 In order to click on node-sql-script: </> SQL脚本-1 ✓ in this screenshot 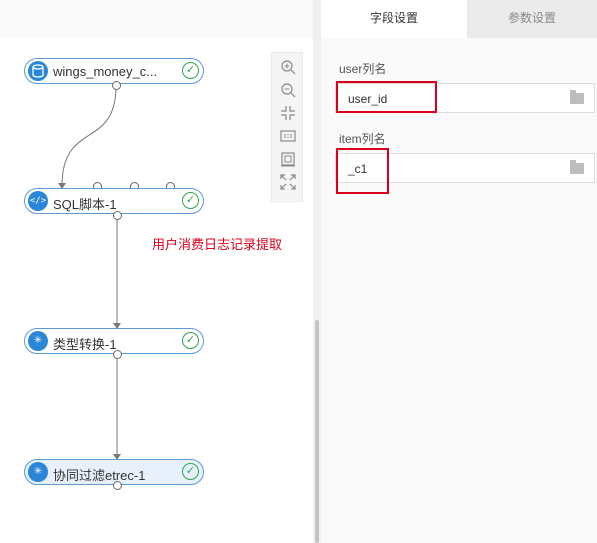, I will do `click(114, 201)`.